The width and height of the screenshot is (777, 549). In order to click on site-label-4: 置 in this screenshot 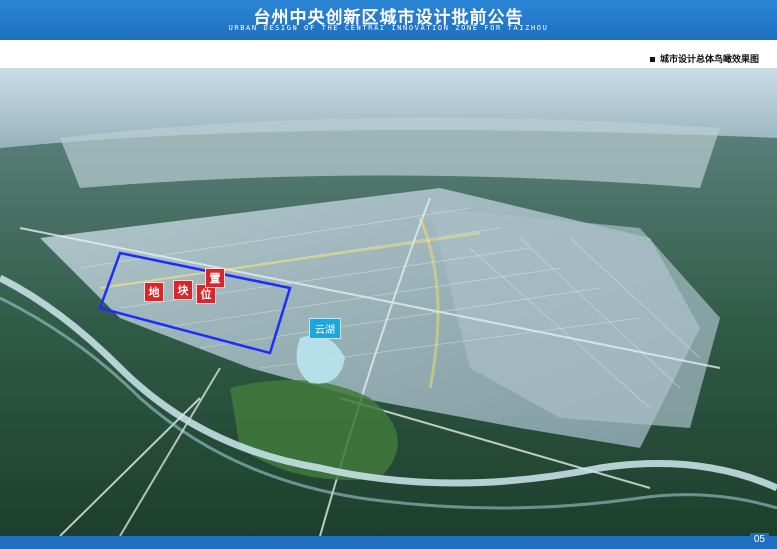, I will do `click(215, 278)`.